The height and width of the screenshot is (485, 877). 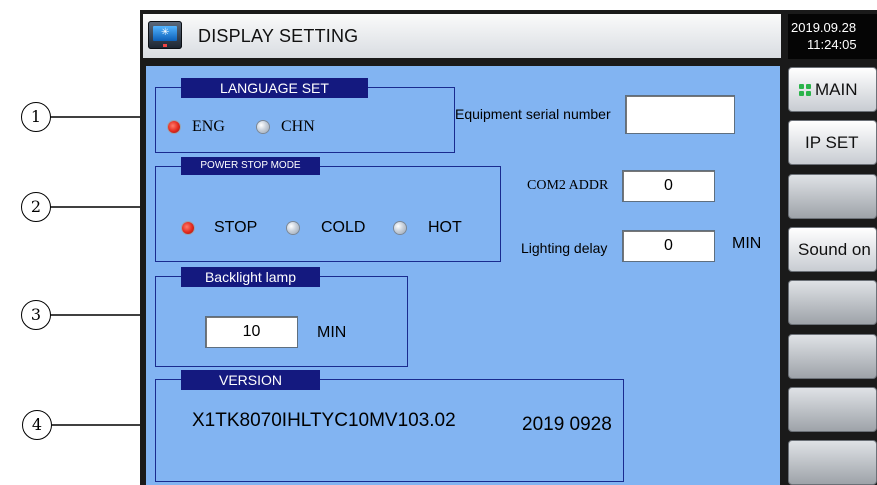 I want to click on com2-input: 0, so click(x=668, y=186).